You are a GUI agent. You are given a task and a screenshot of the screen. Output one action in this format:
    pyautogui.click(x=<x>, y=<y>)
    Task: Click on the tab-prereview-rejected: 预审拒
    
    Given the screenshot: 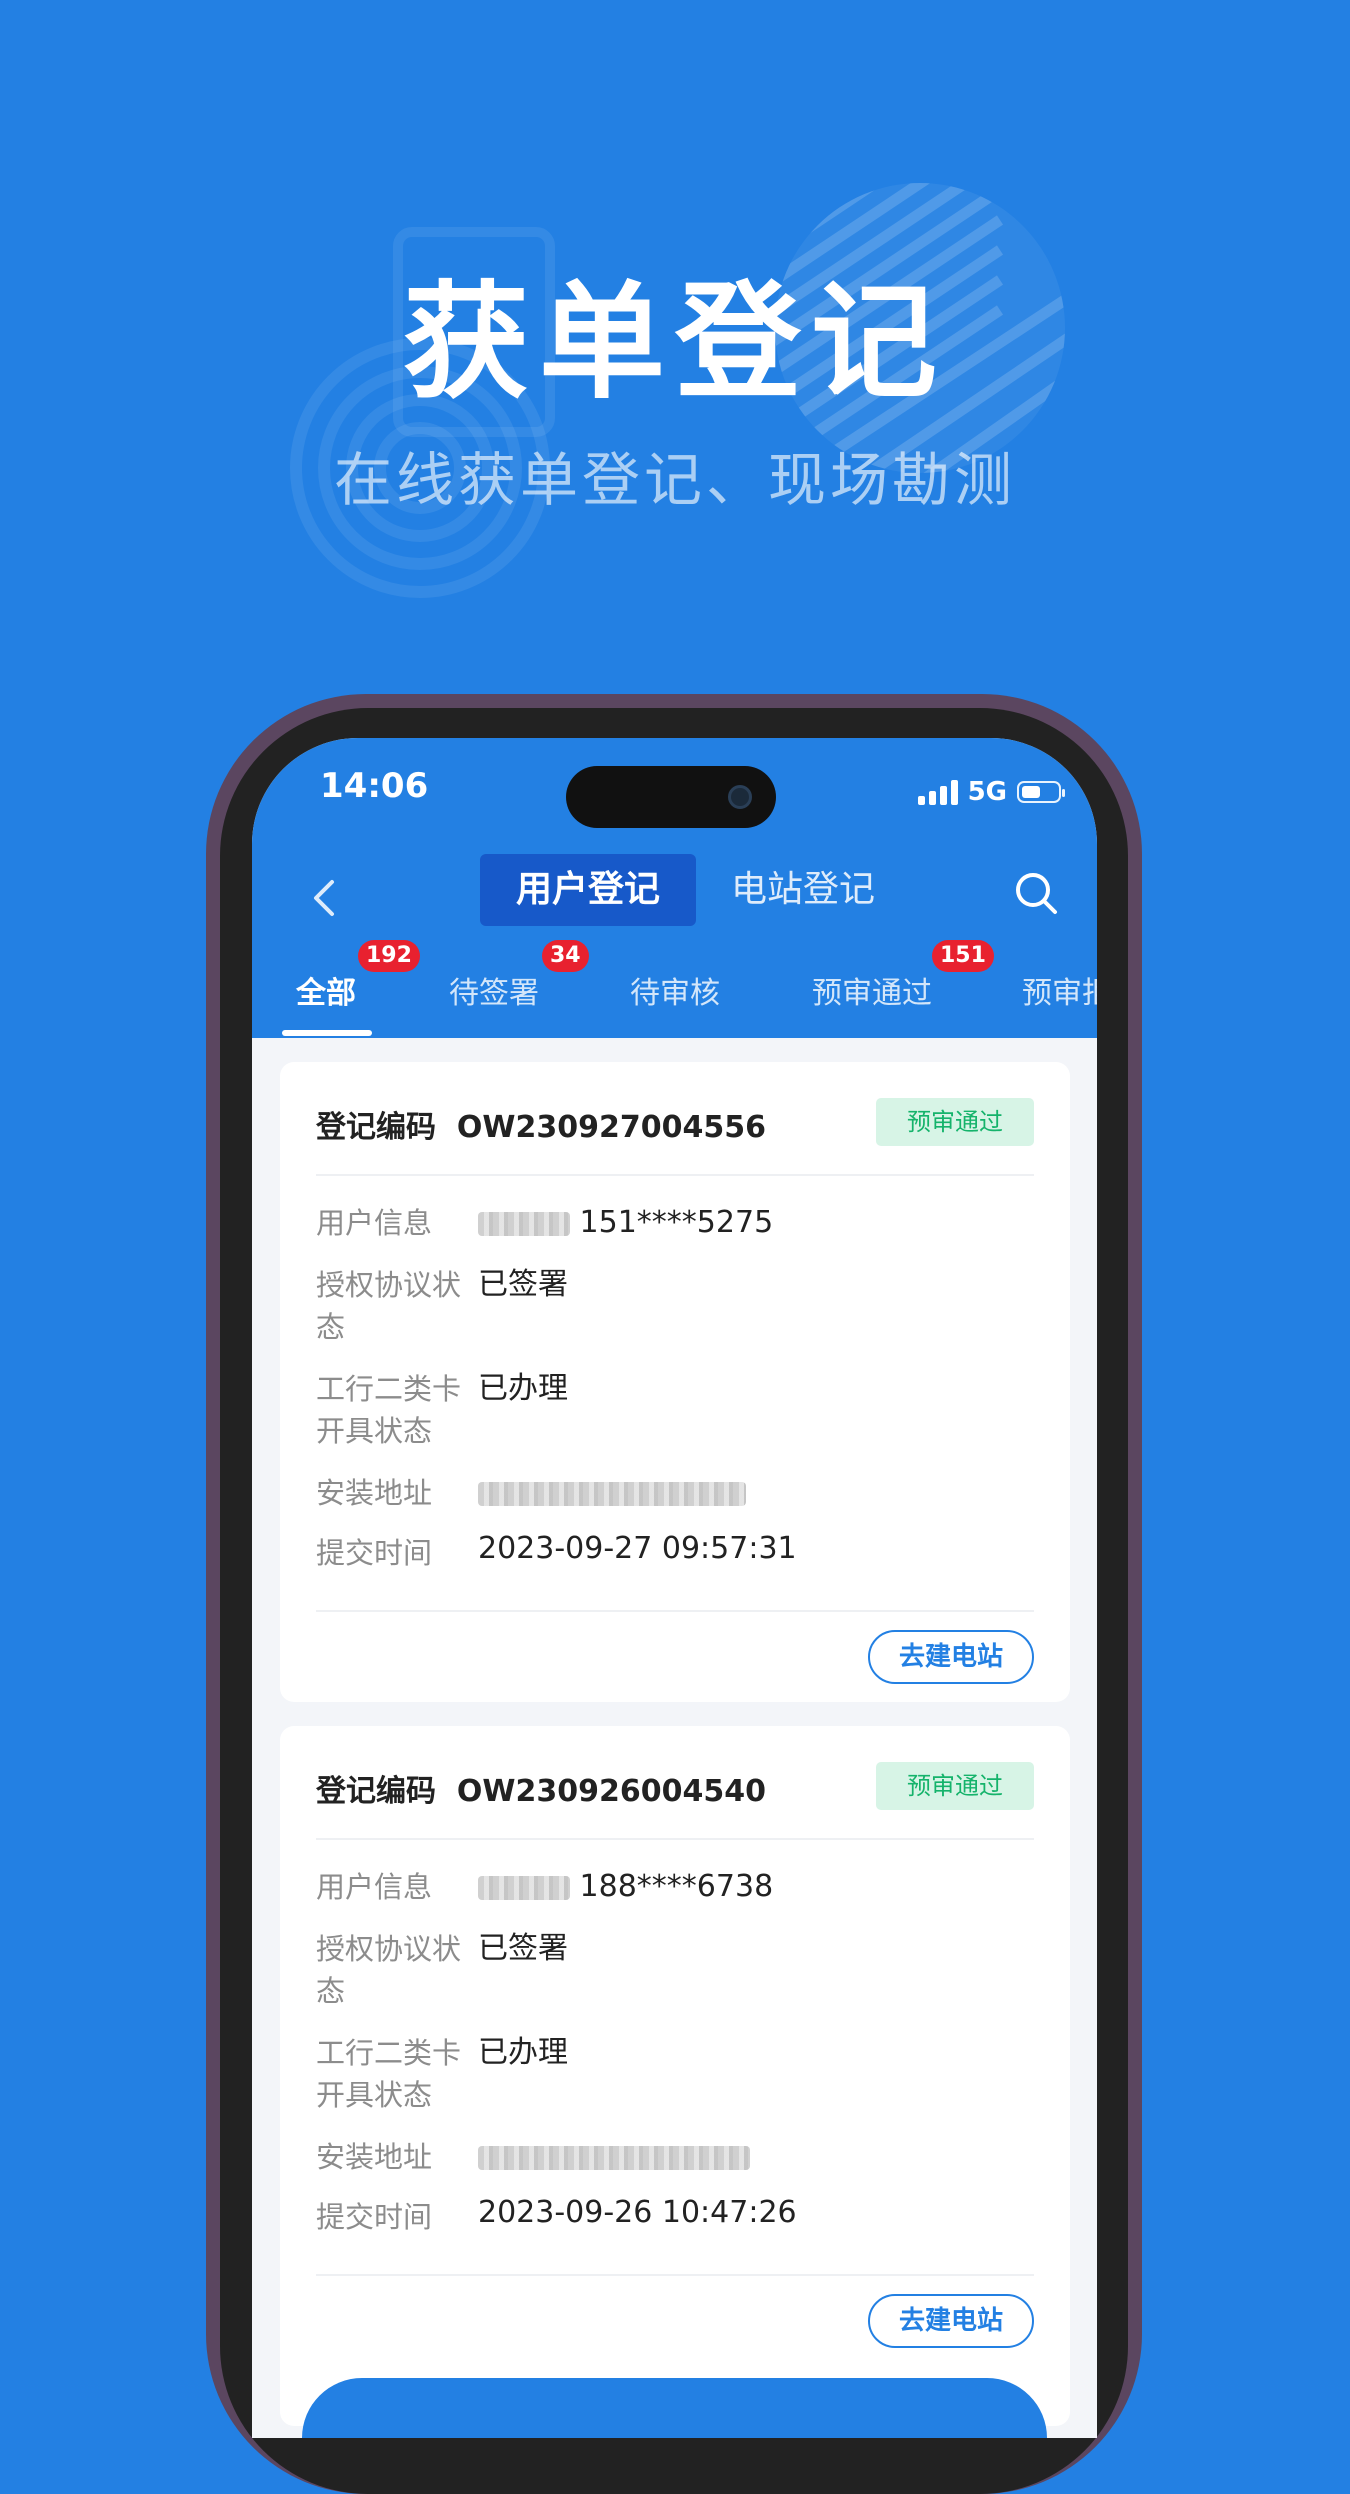 What is the action you would take?
    pyautogui.click(x=1059, y=990)
    